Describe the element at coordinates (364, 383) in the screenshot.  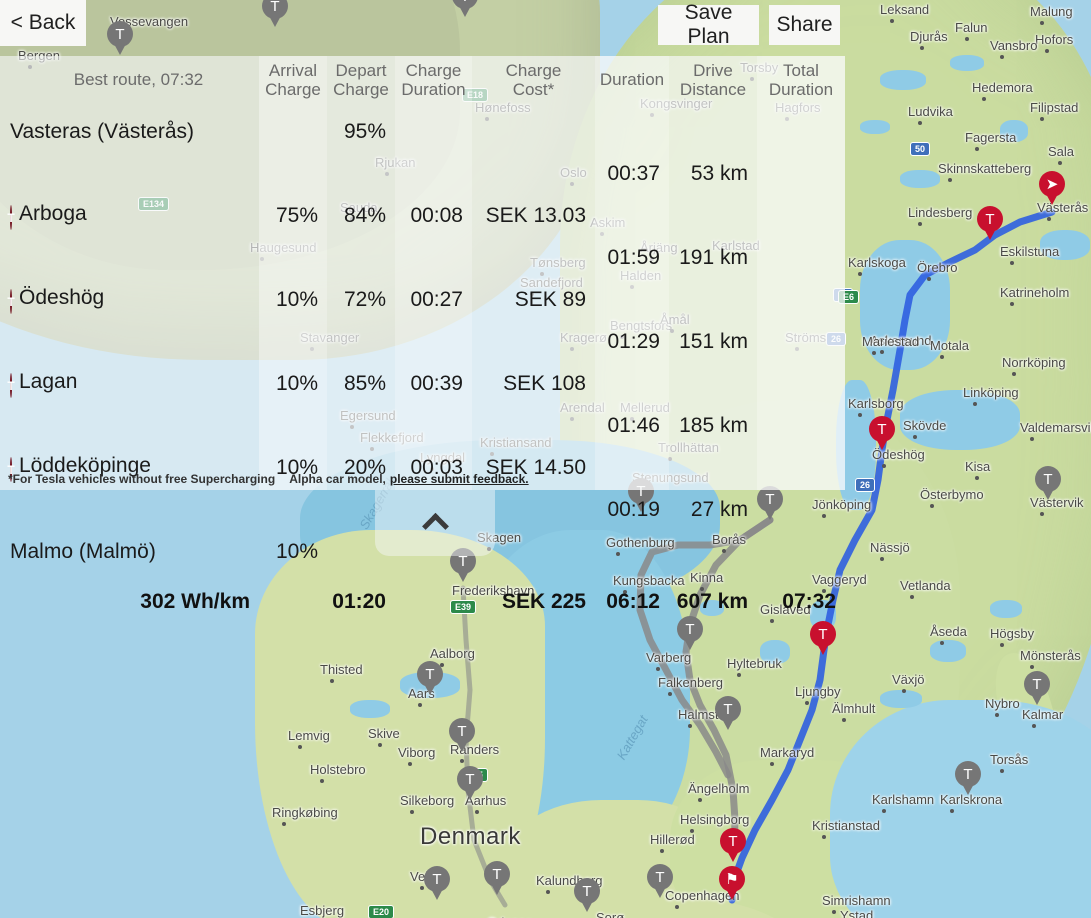
I see `stop-depart-charge: 85%` at that location.